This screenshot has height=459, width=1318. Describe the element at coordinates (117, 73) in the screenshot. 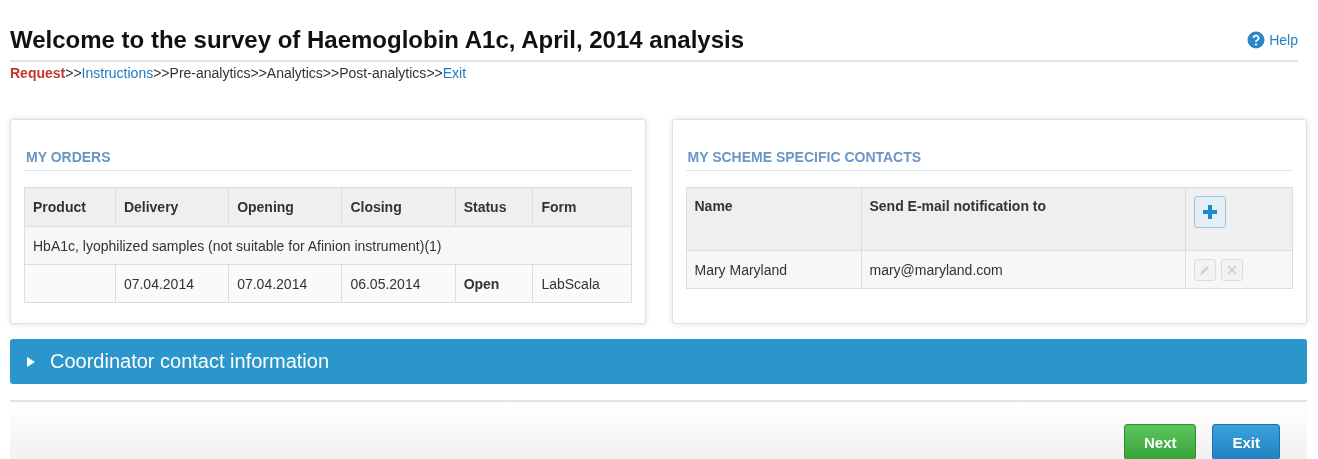

I see `step-link: Instructions` at that location.